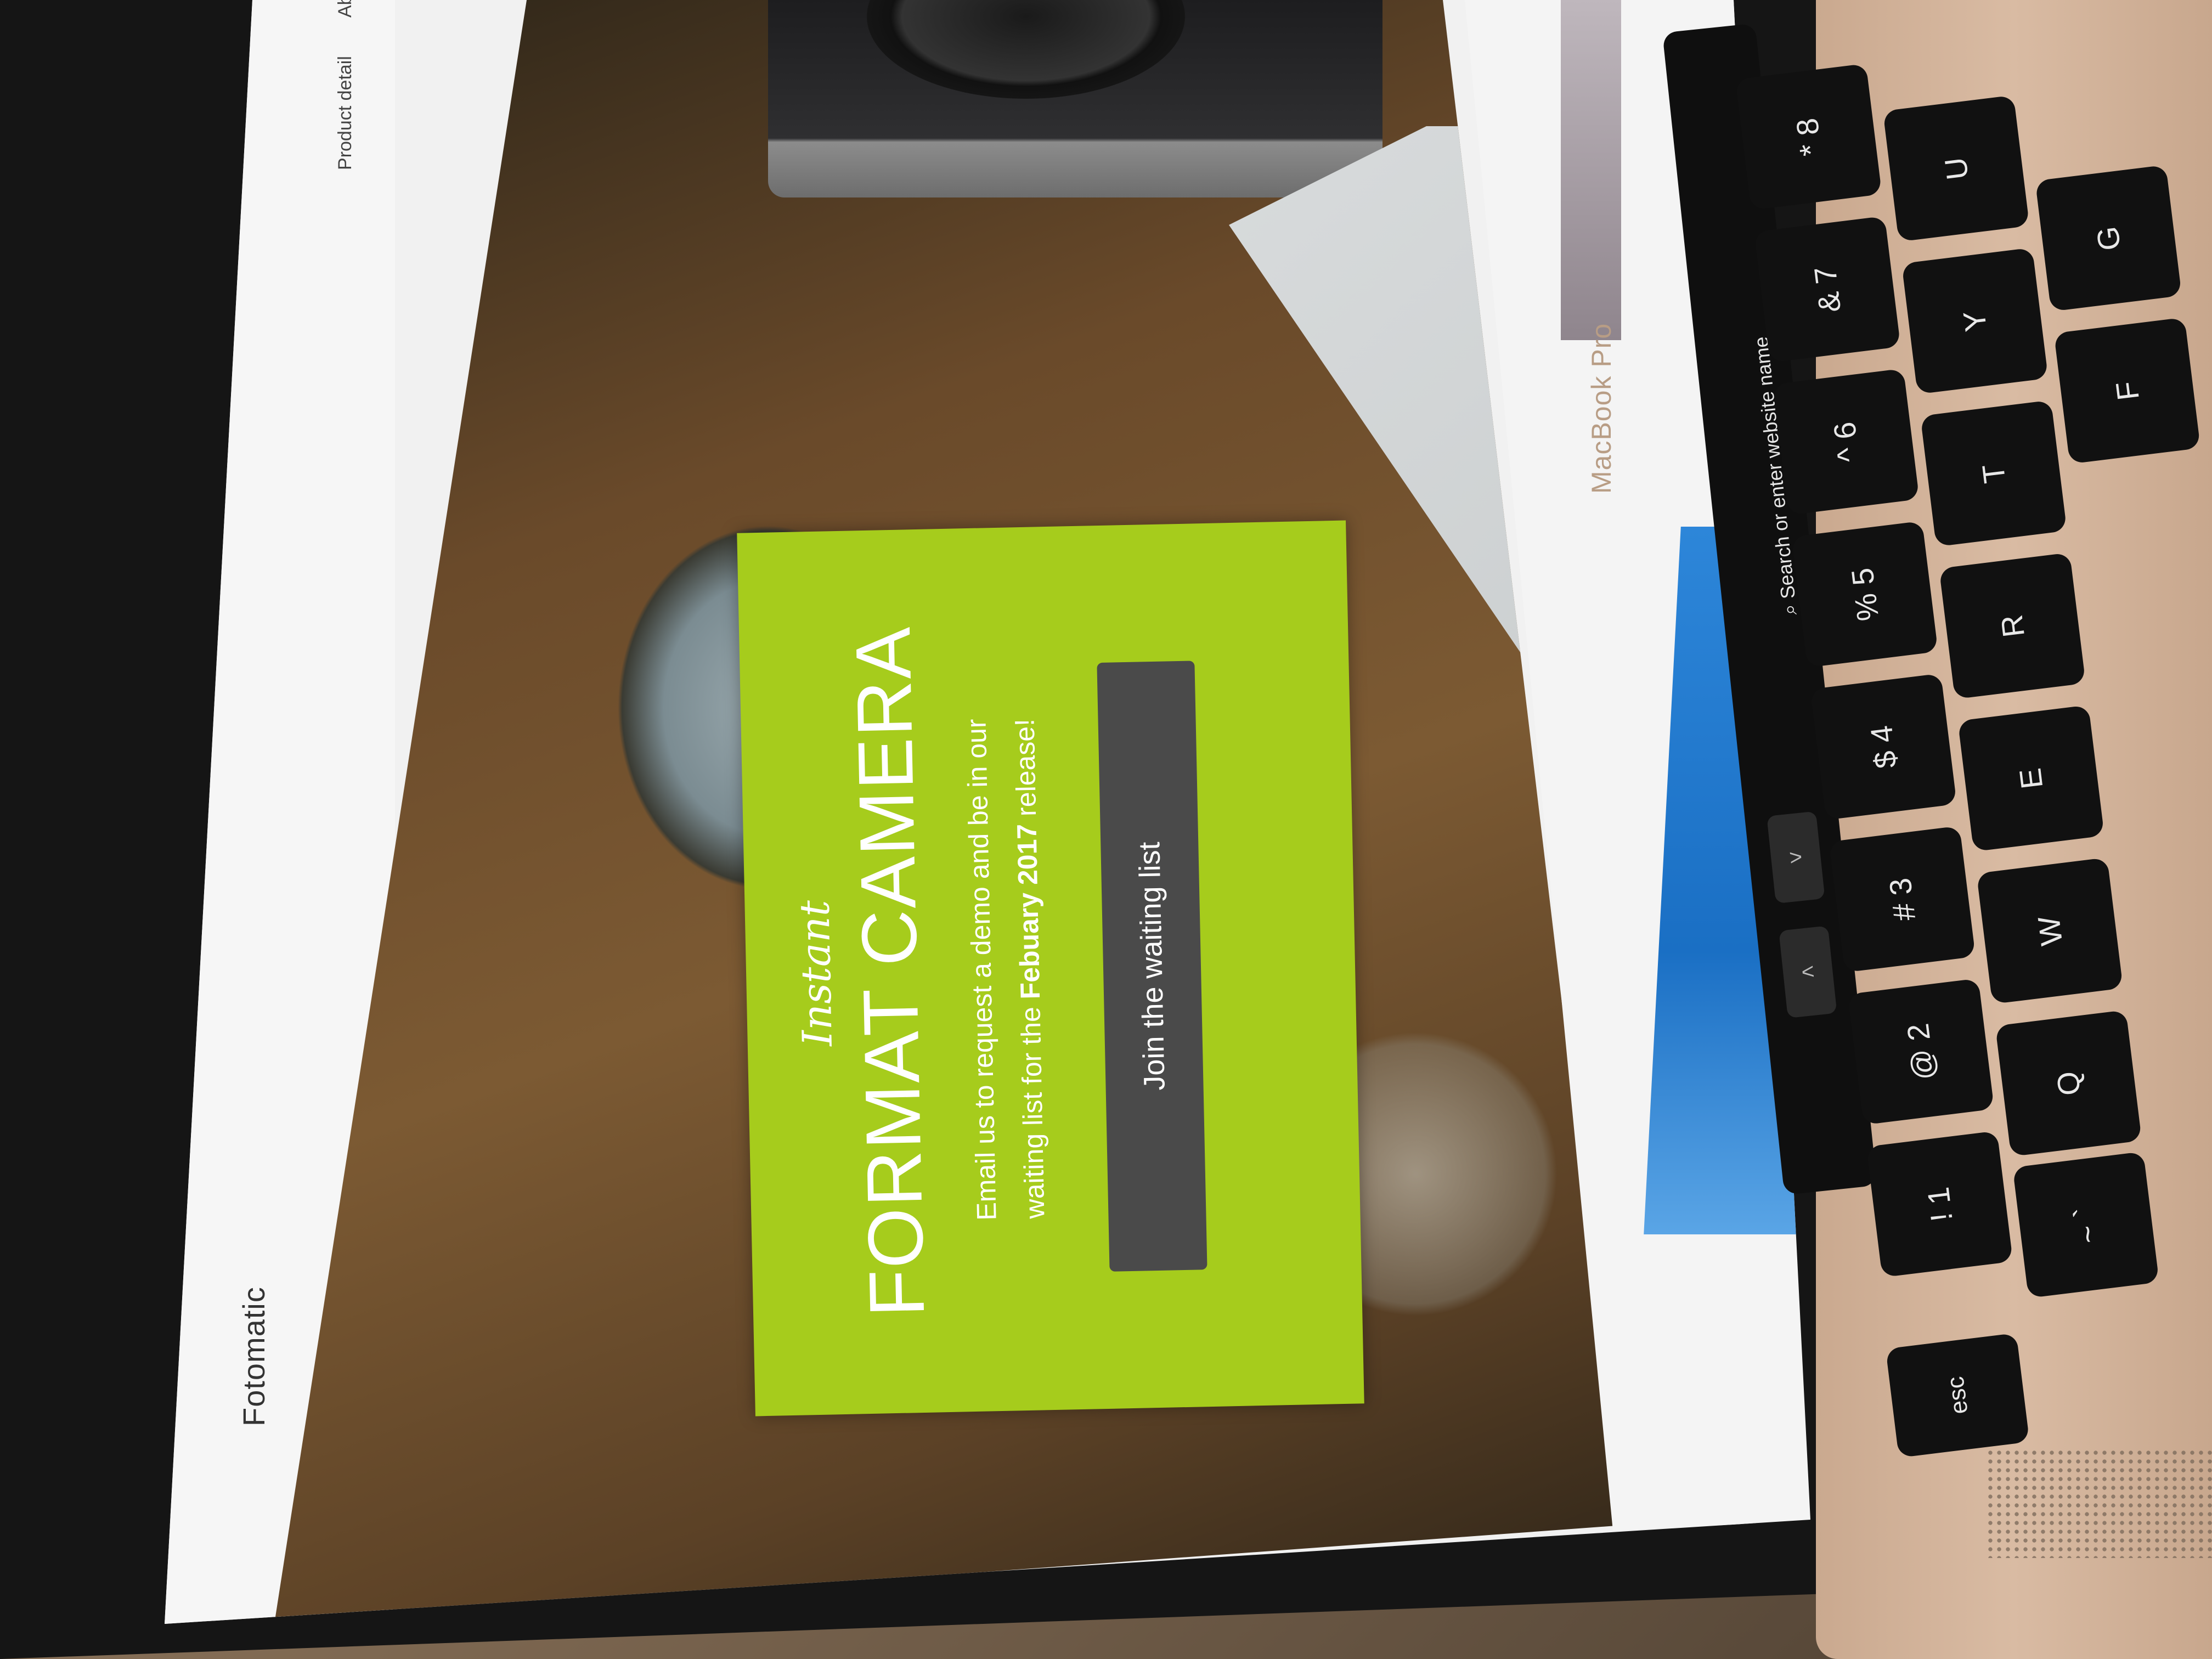  I want to click on promo-text-line2-suffix: release!, so click(1025, 771).